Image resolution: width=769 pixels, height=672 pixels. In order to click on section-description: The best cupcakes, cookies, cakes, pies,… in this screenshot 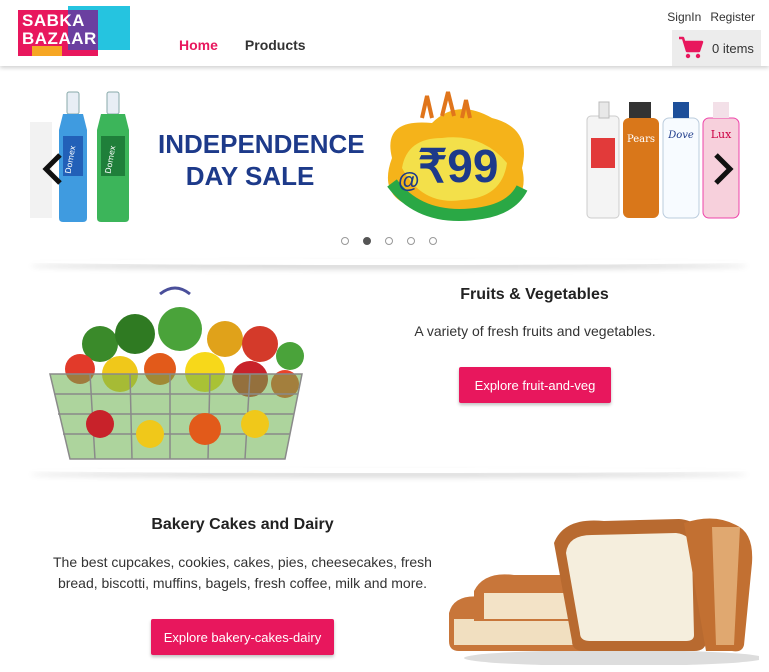, I will do `click(242, 573)`.